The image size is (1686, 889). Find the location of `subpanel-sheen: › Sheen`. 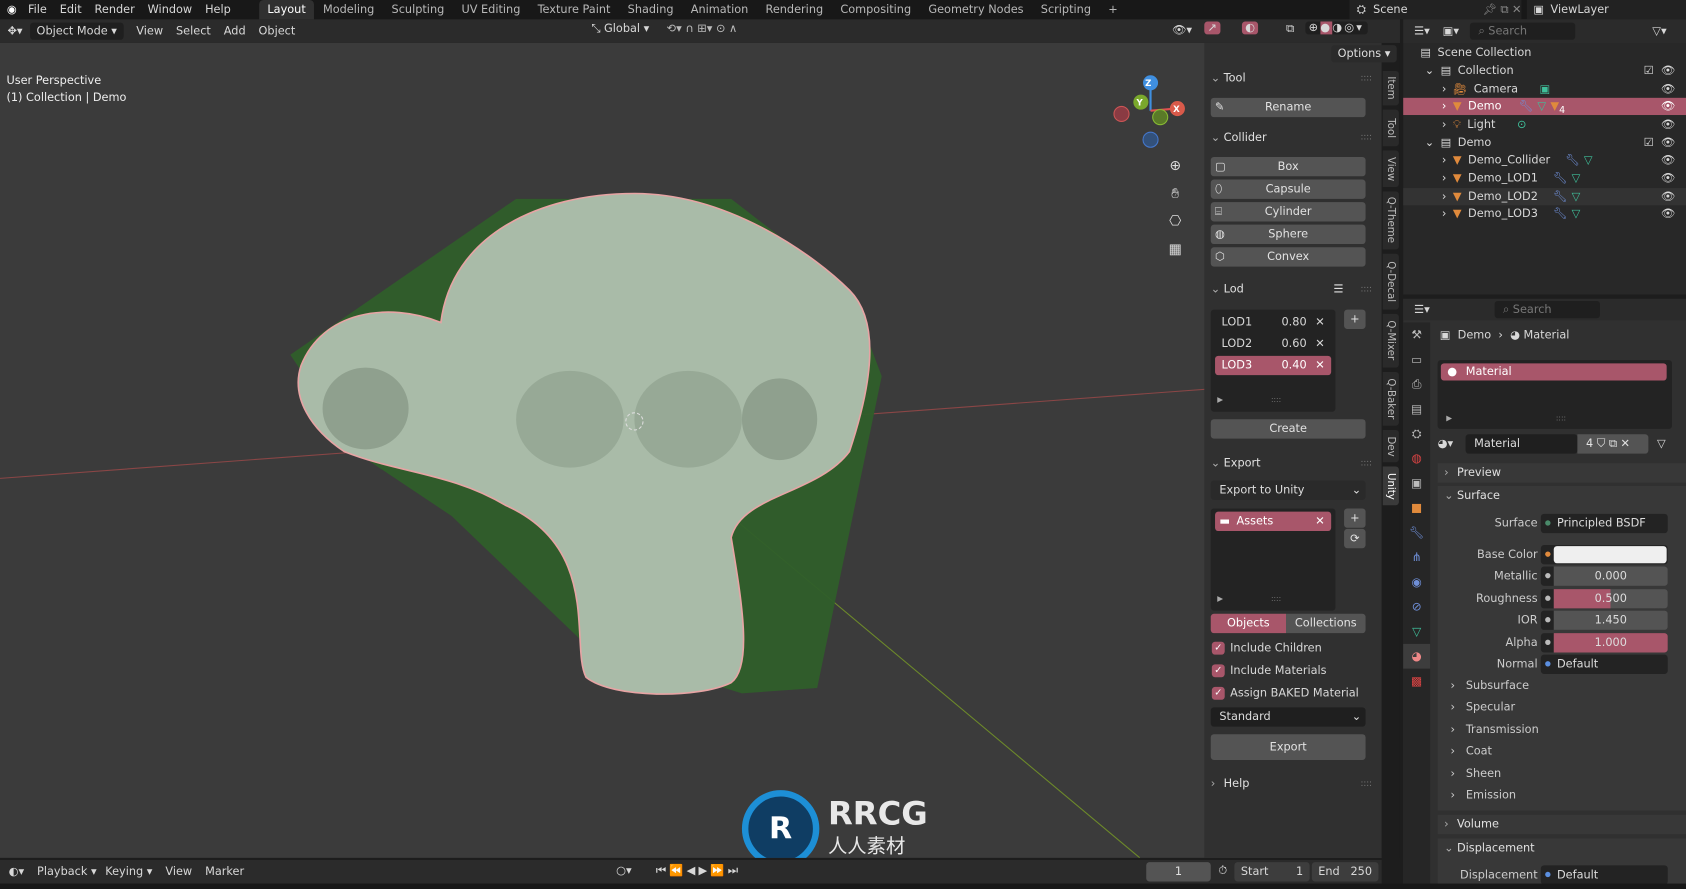

subpanel-sheen: › Sheen is located at coordinates (1476, 774).